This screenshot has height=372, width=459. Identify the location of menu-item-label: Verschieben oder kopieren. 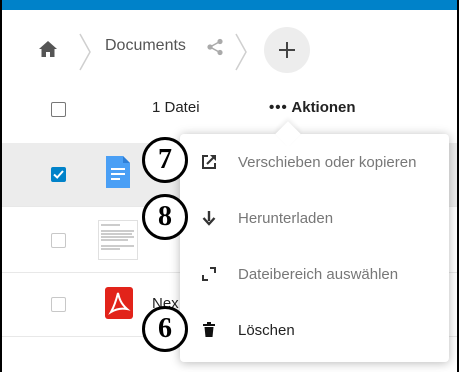
(327, 162).